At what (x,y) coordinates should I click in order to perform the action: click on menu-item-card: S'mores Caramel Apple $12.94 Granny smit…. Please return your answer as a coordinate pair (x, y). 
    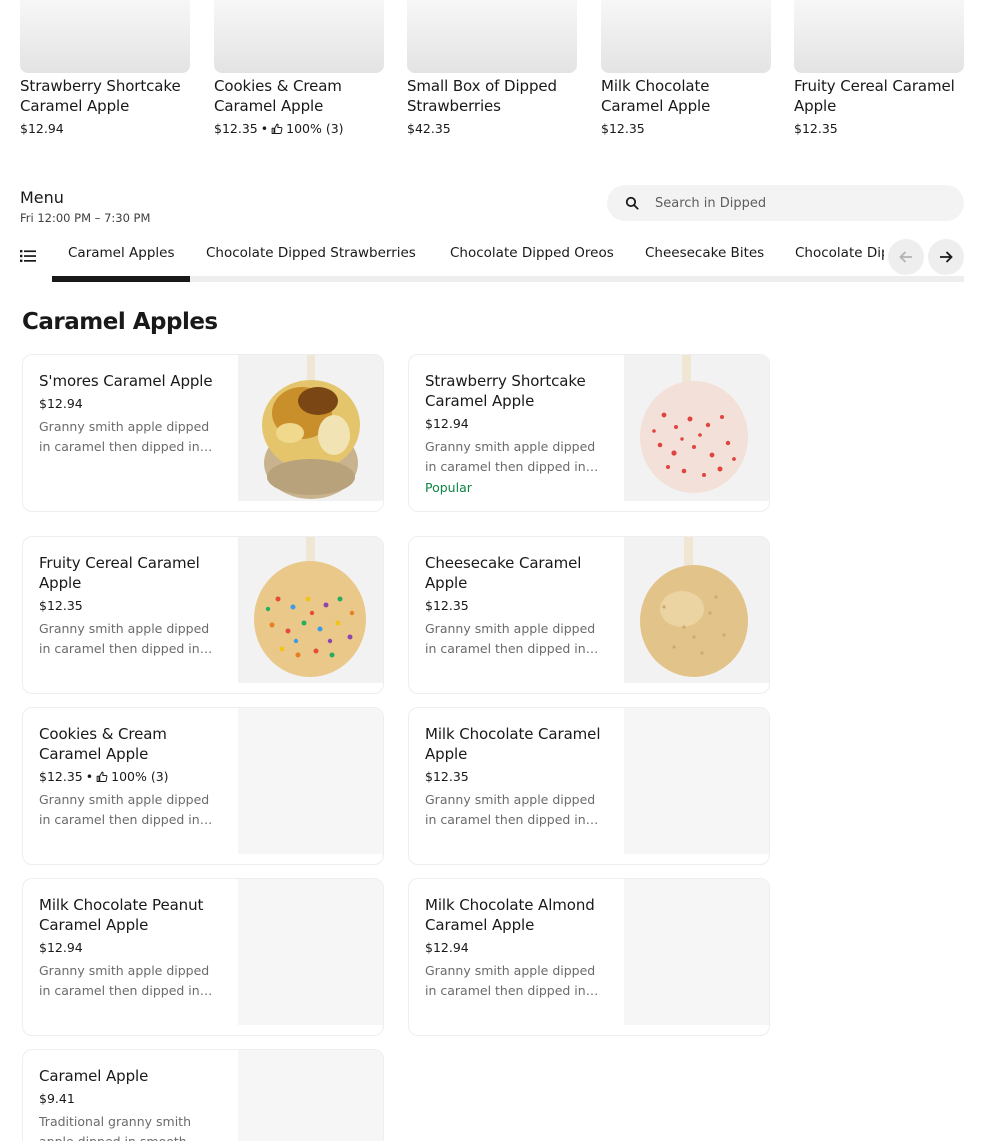
    Looking at the image, I should click on (203, 433).